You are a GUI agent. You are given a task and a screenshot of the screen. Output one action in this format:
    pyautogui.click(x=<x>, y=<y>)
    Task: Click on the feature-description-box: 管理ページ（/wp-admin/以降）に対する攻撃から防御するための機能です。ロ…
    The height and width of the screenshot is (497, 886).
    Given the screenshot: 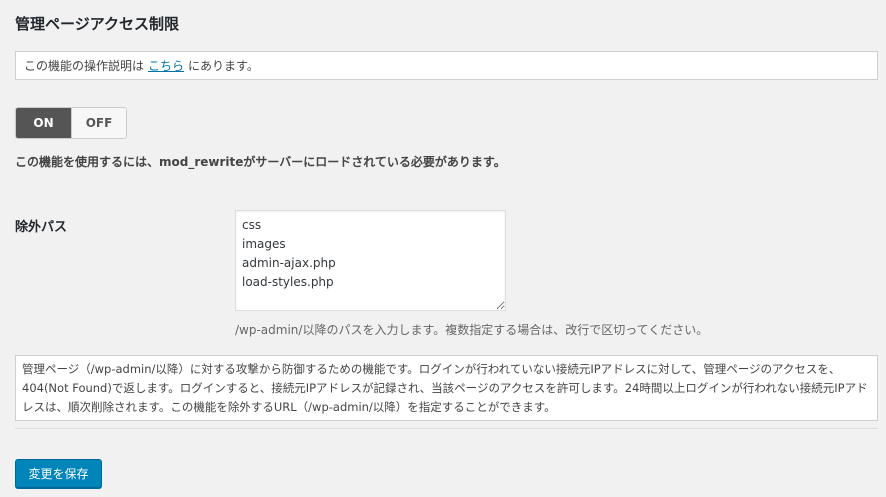 What is the action you would take?
    pyautogui.click(x=446, y=388)
    